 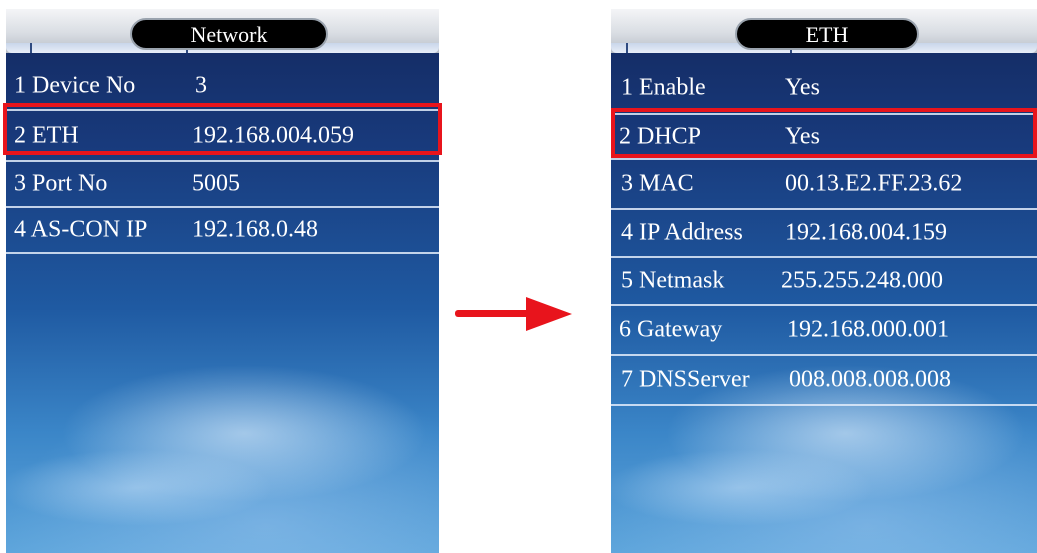 I want to click on menu-item-label: 7 DNSServer, so click(x=685, y=379).